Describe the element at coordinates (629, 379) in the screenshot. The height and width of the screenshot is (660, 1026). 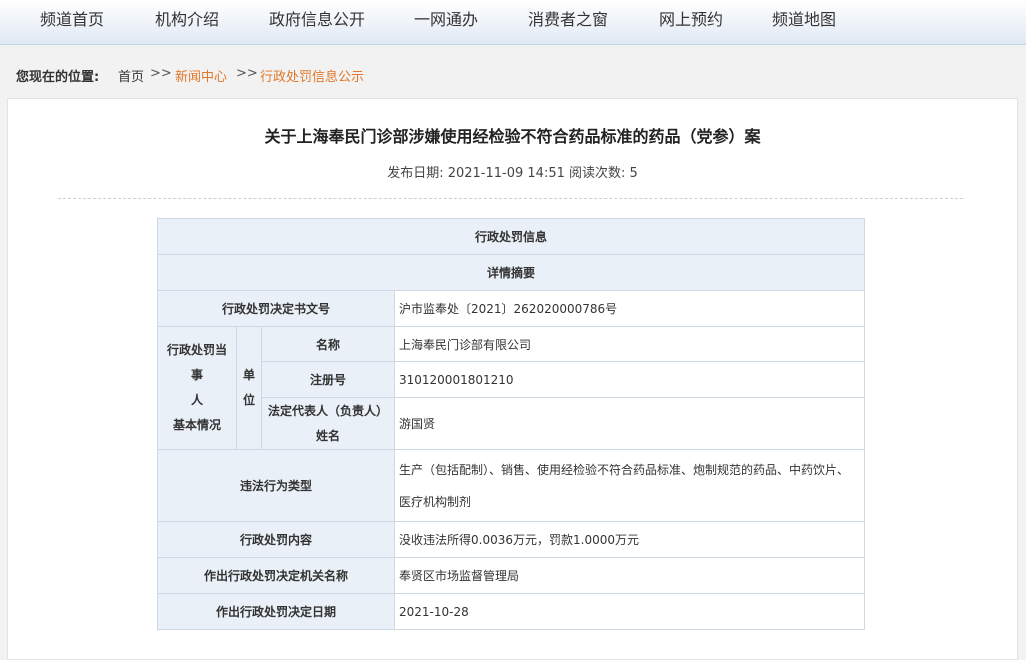
I see `reg-value: 310120001801210` at that location.